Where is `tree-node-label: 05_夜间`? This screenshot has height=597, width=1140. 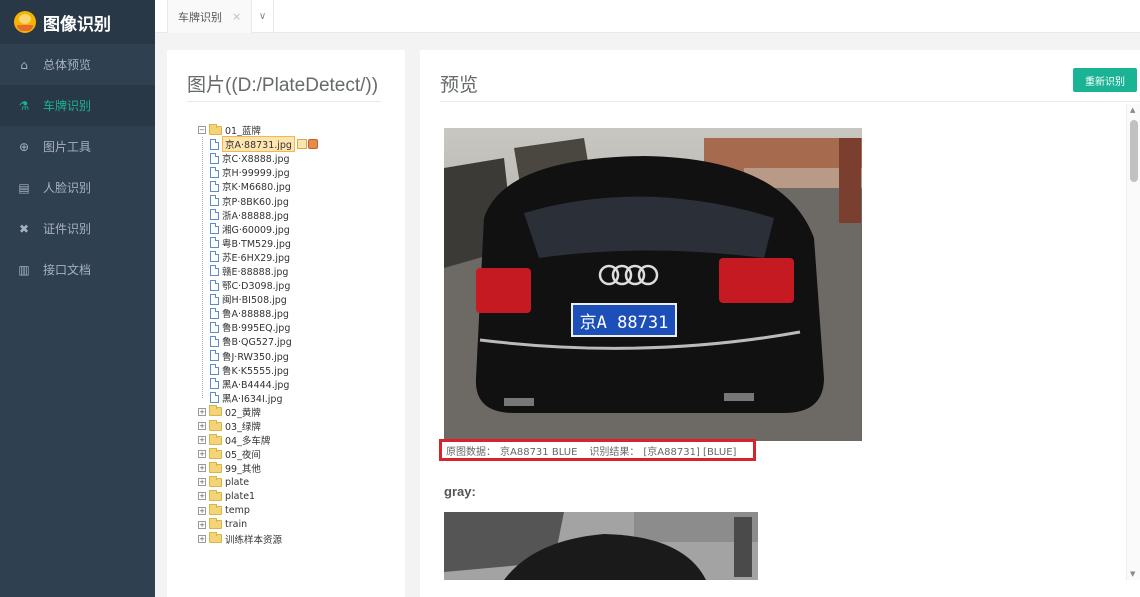
tree-node-label: 05_夜间 is located at coordinates (243, 456).